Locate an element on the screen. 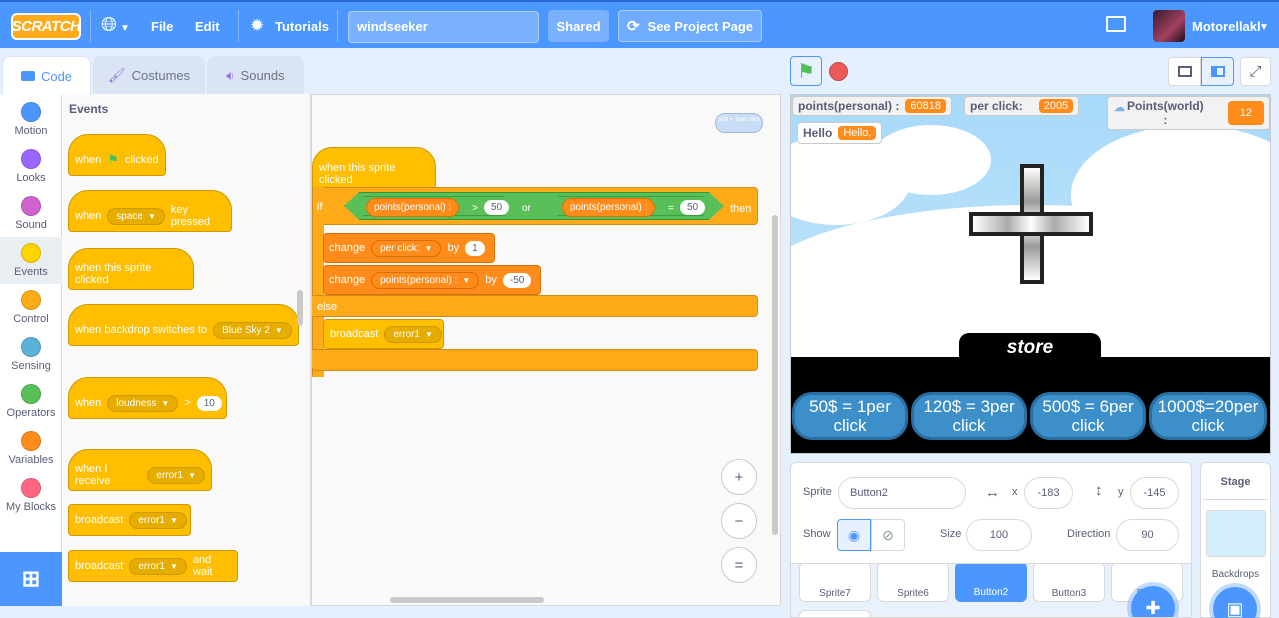 Image resolution: width=1279 pixels, height=618 pixels. horizontal-scrollbar is located at coordinates (467, 600).